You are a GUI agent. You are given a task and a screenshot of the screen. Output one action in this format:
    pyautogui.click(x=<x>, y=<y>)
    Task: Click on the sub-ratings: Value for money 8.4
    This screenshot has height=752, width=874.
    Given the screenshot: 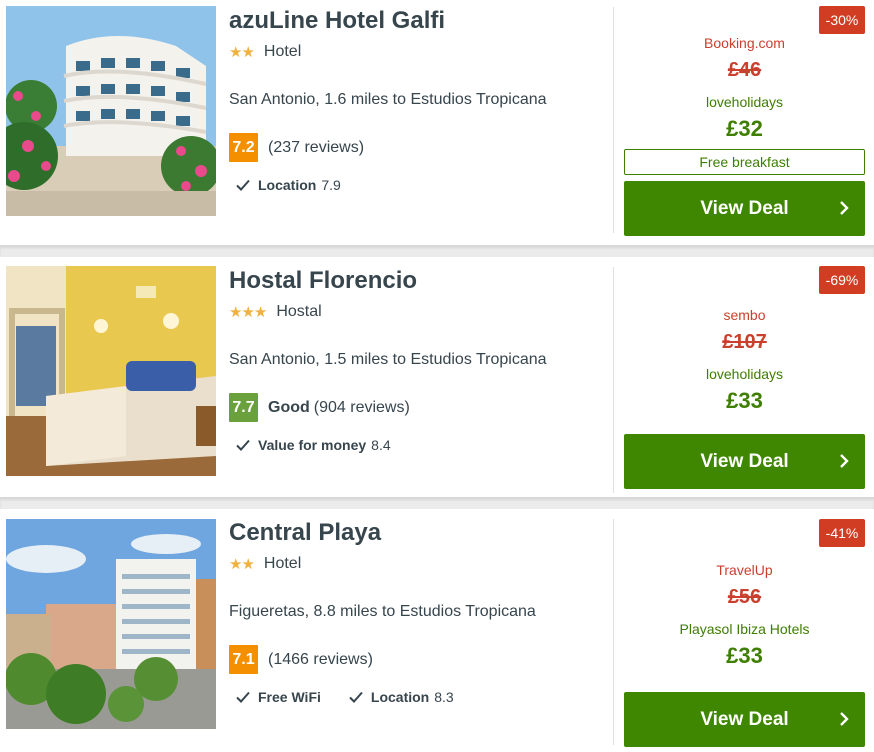 What is the action you would take?
    pyautogui.click(x=324, y=445)
    